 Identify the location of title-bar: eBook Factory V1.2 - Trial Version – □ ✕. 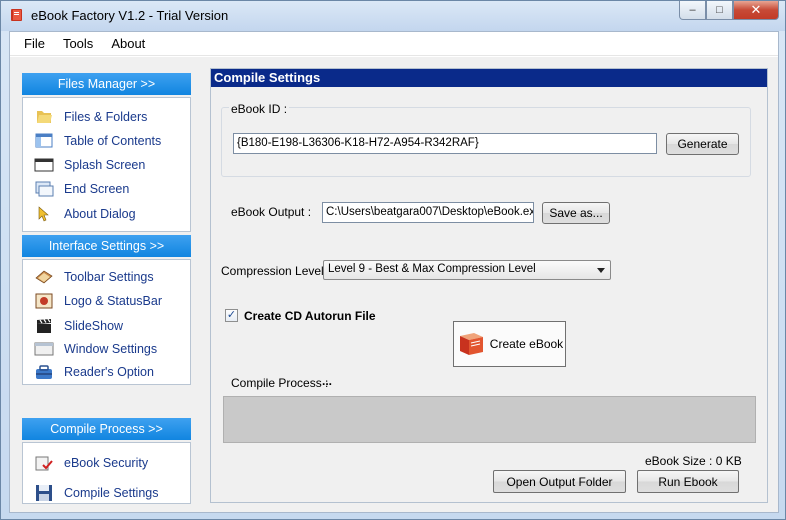
(393, 16).